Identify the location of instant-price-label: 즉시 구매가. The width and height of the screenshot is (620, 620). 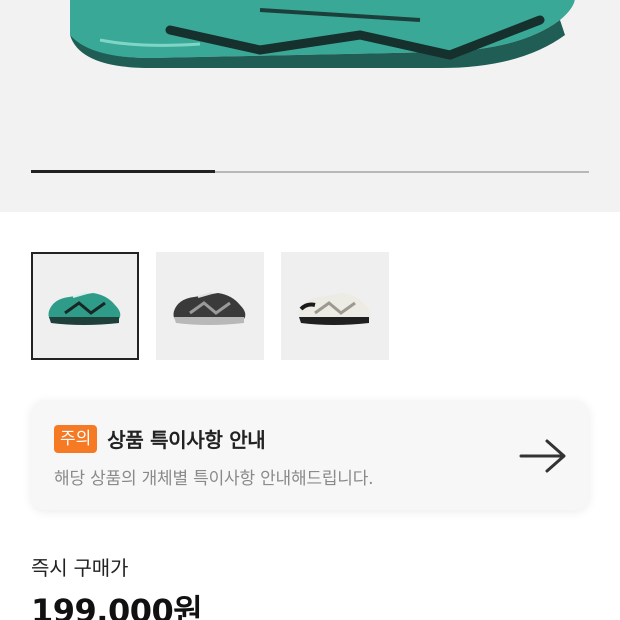
(80, 568).